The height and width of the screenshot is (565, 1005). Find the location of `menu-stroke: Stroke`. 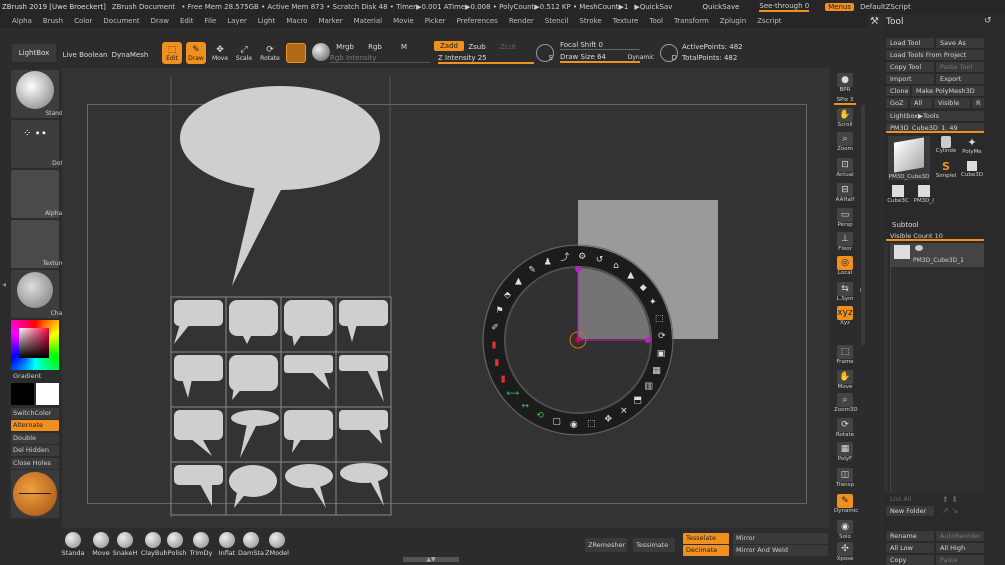

menu-stroke: Stroke is located at coordinates (590, 21).